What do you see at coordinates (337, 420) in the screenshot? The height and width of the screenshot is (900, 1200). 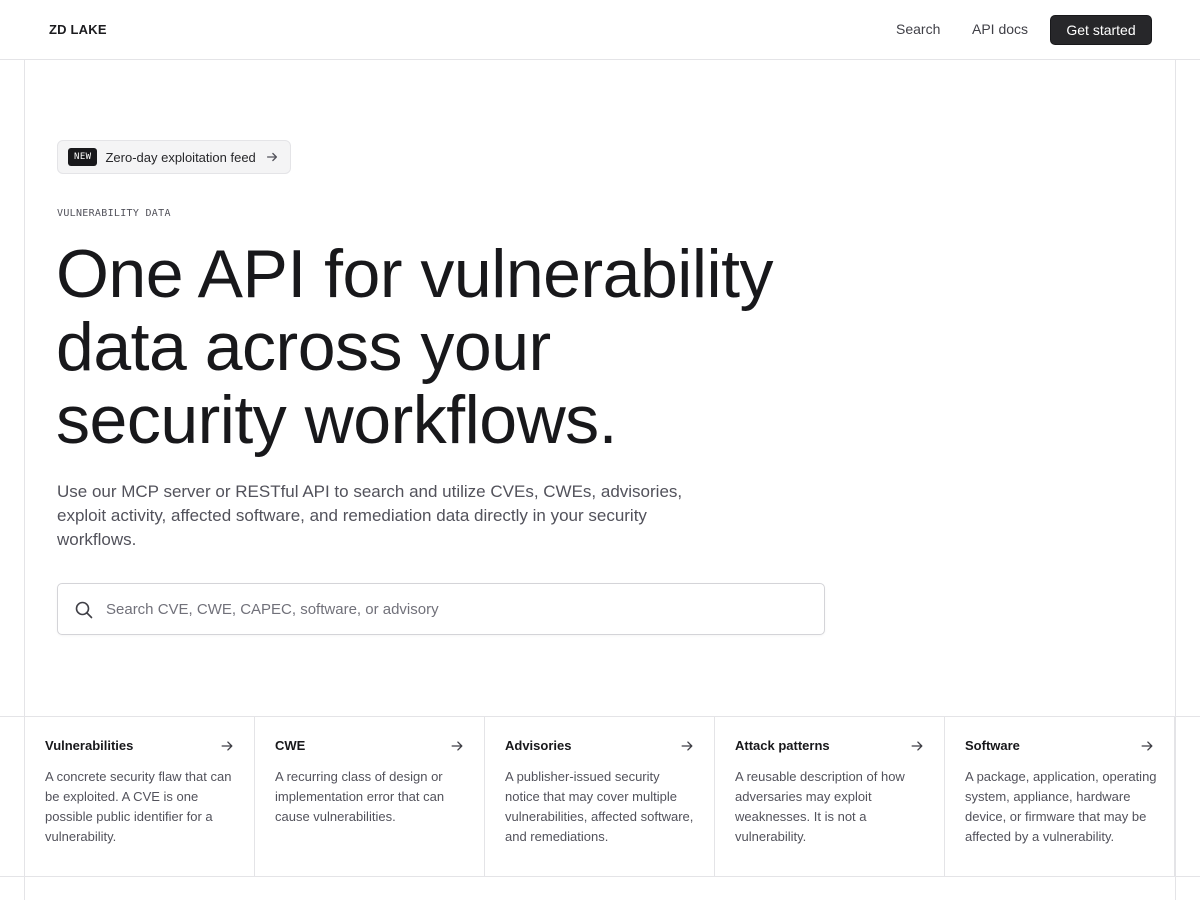 I see `headline-line: security workflows.` at bounding box center [337, 420].